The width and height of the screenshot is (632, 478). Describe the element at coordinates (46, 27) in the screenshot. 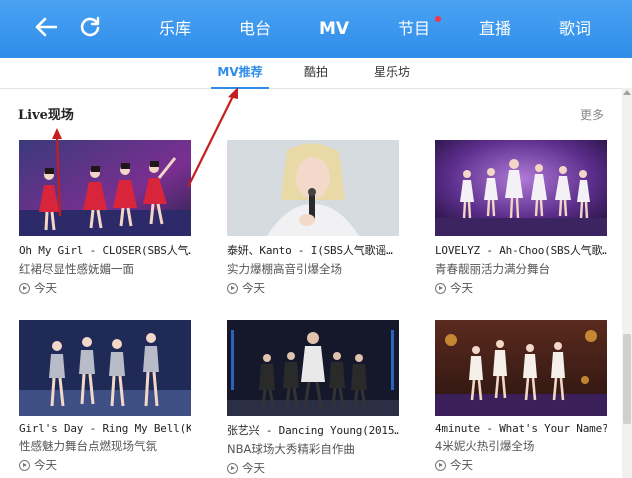

I see `back-arrow-icon` at that location.